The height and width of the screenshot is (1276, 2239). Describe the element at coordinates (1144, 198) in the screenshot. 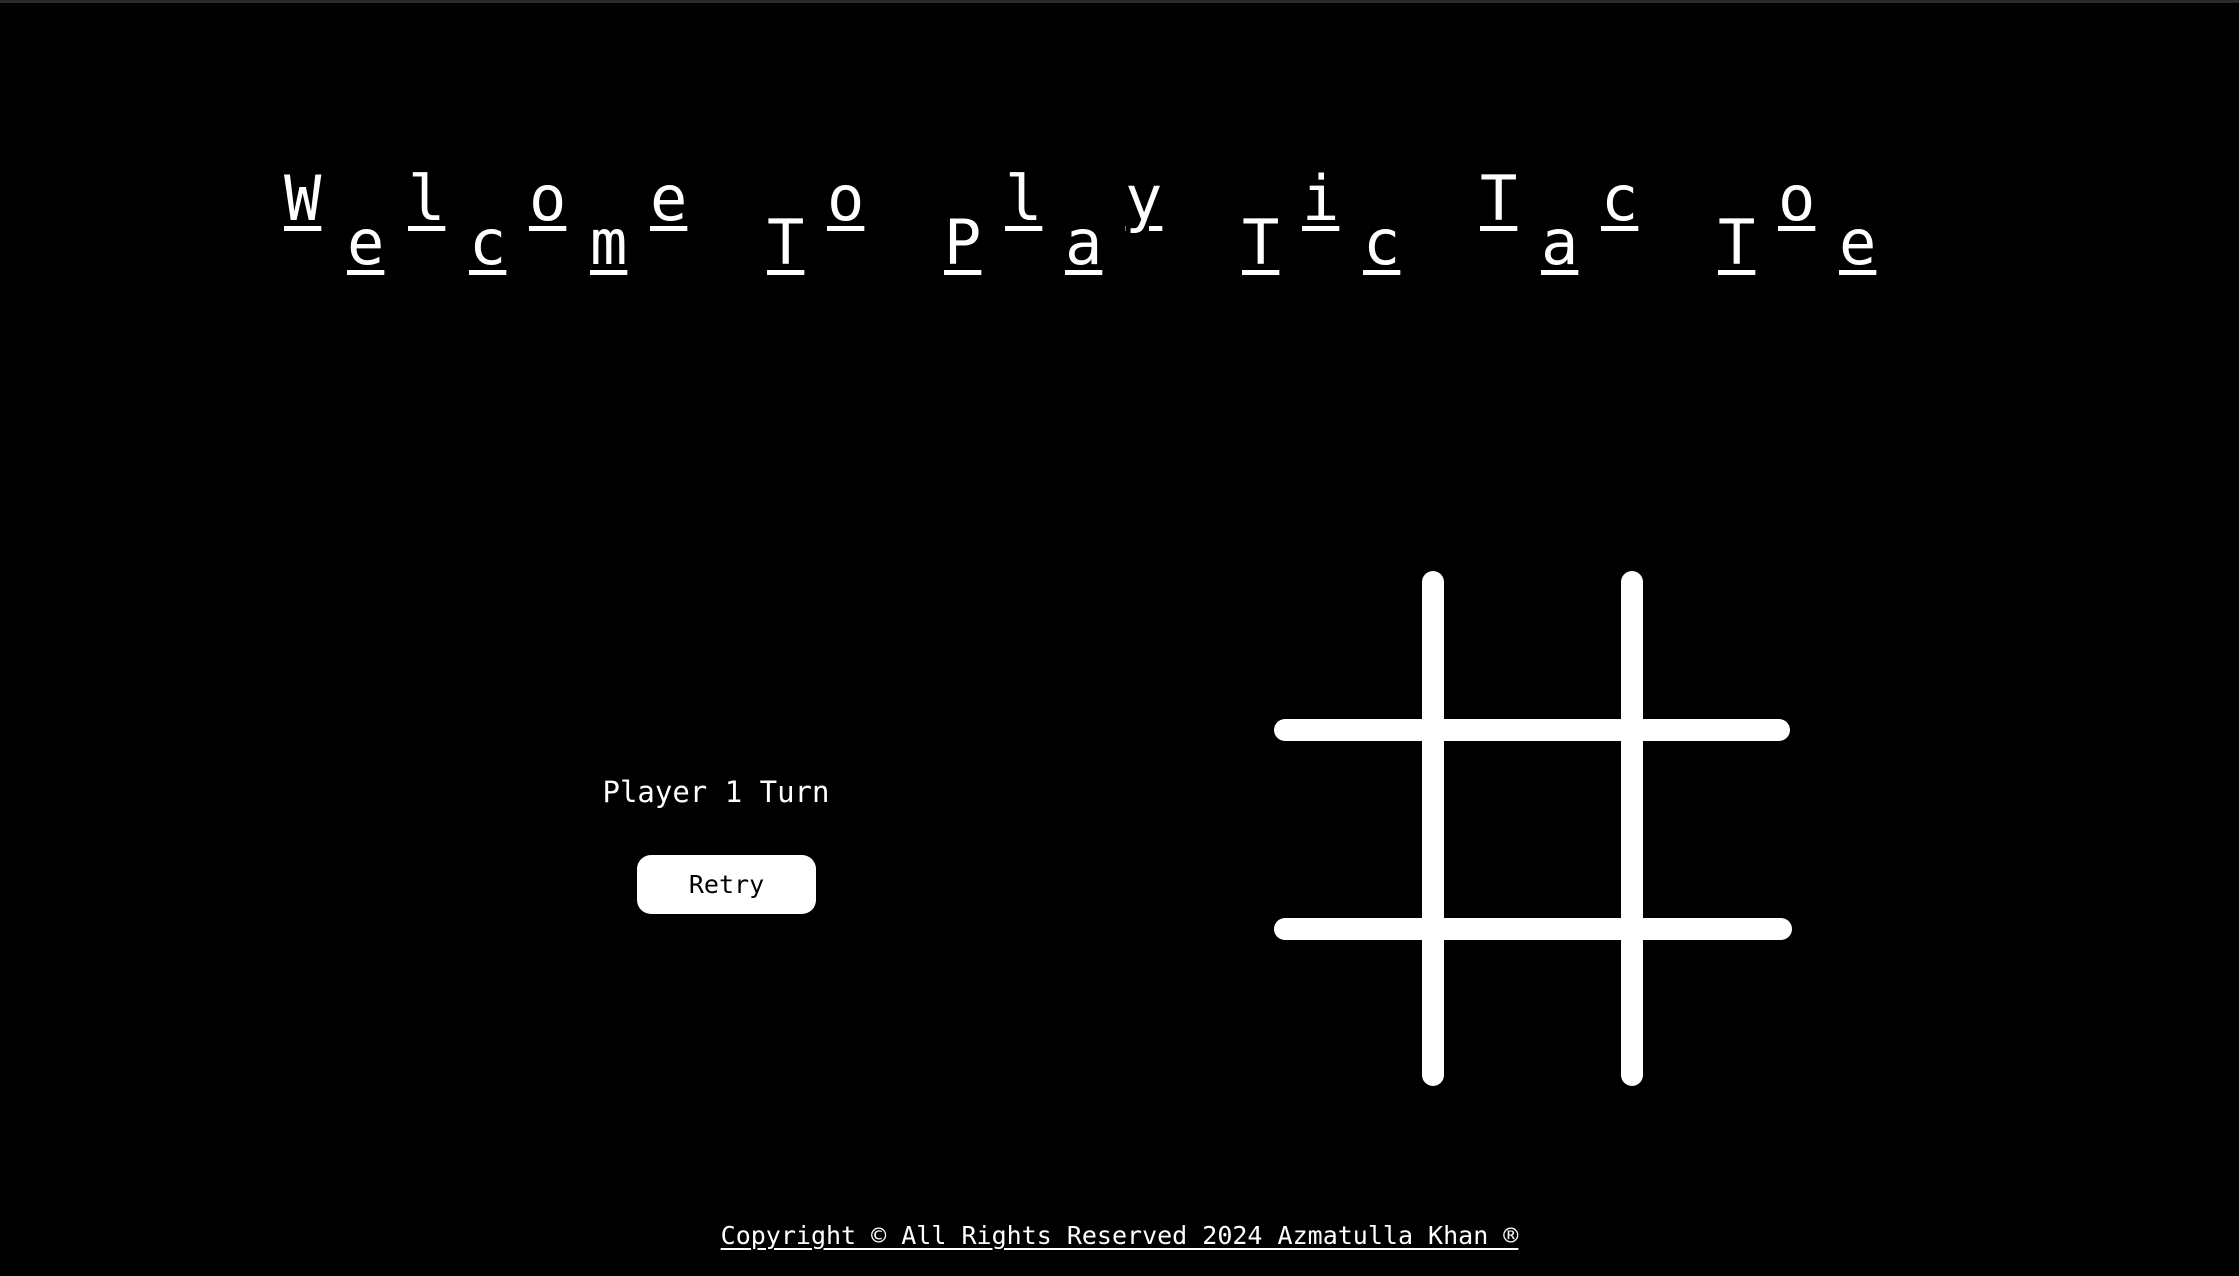

I see `title-letter: y` at that location.